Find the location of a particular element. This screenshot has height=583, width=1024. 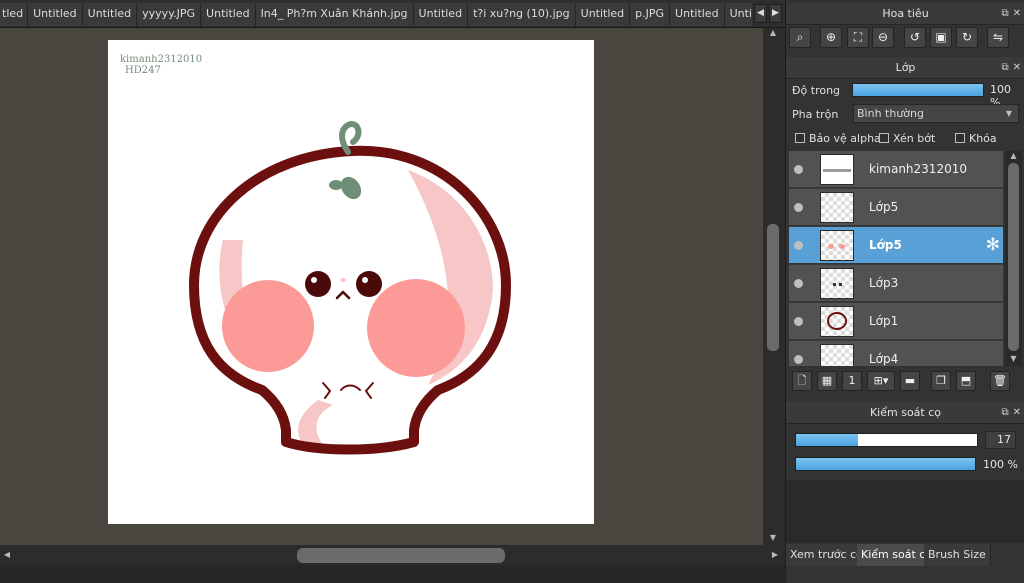

one-bit-icon: 1 is located at coordinates (852, 380).